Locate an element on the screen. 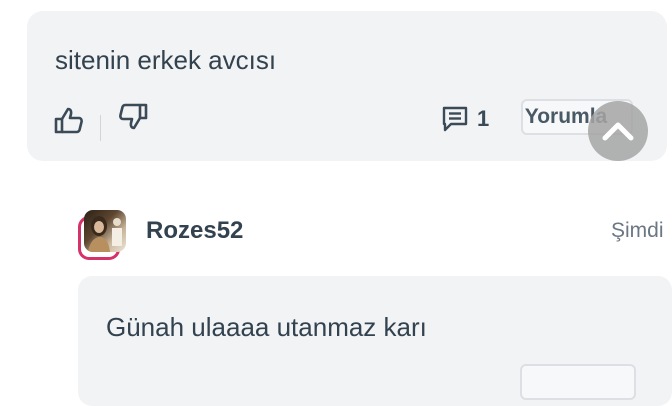 The width and height of the screenshot is (672, 406). reply-count: 1 is located at coordinates (483, 118).